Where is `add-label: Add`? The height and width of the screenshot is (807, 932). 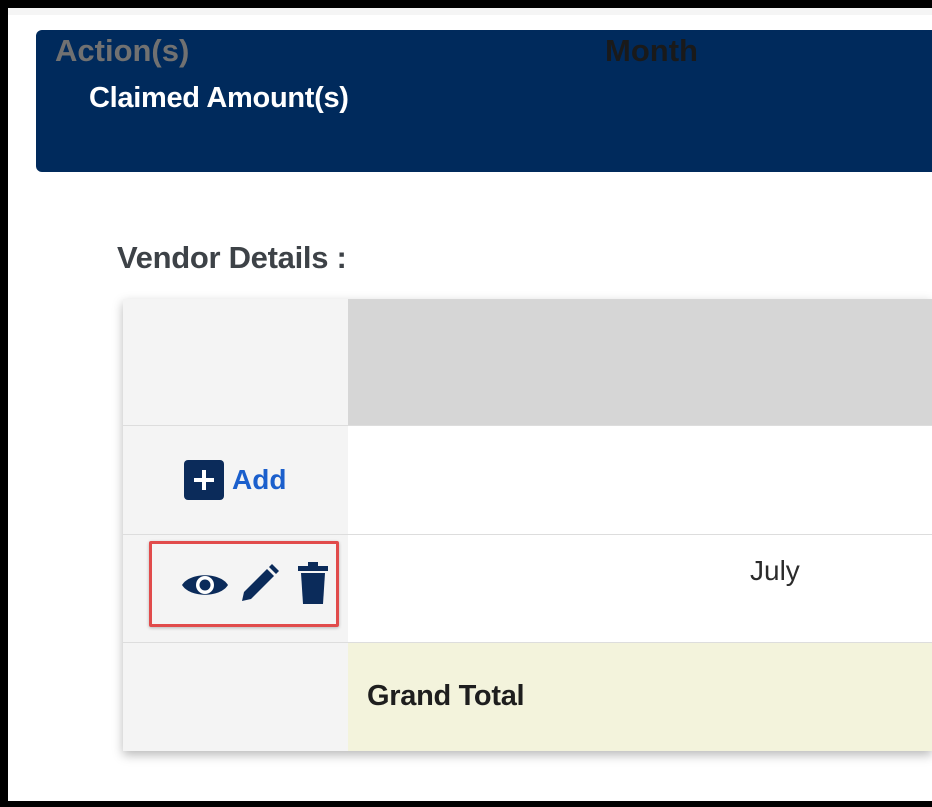 add-label: Add is located at coordinates (259, 479).